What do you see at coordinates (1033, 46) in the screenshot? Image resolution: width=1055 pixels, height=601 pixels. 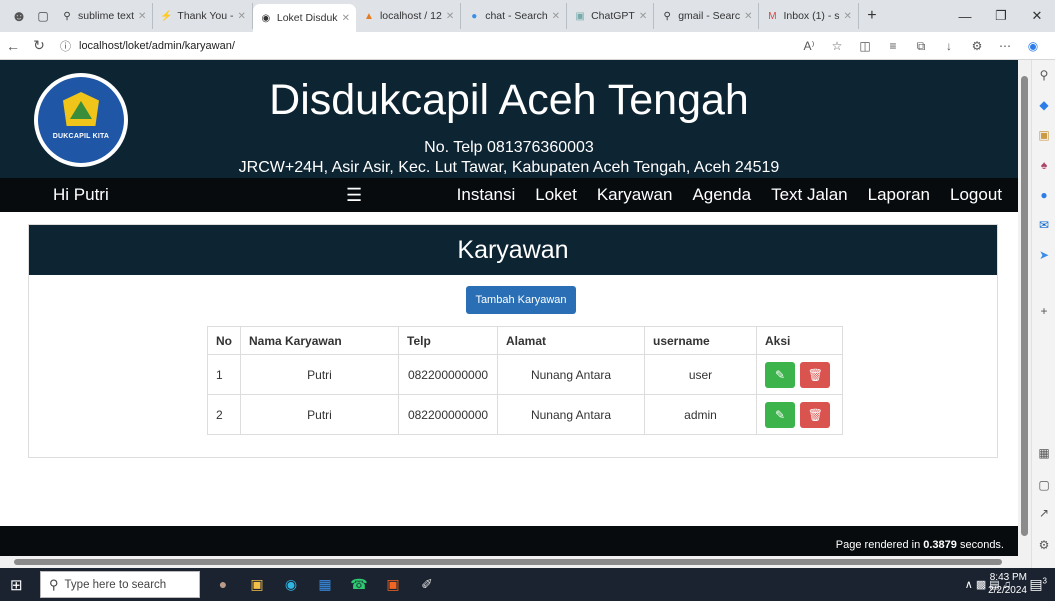 I see `copilot-sidebar-icon: ◉` at bounding box center [1033, 46].